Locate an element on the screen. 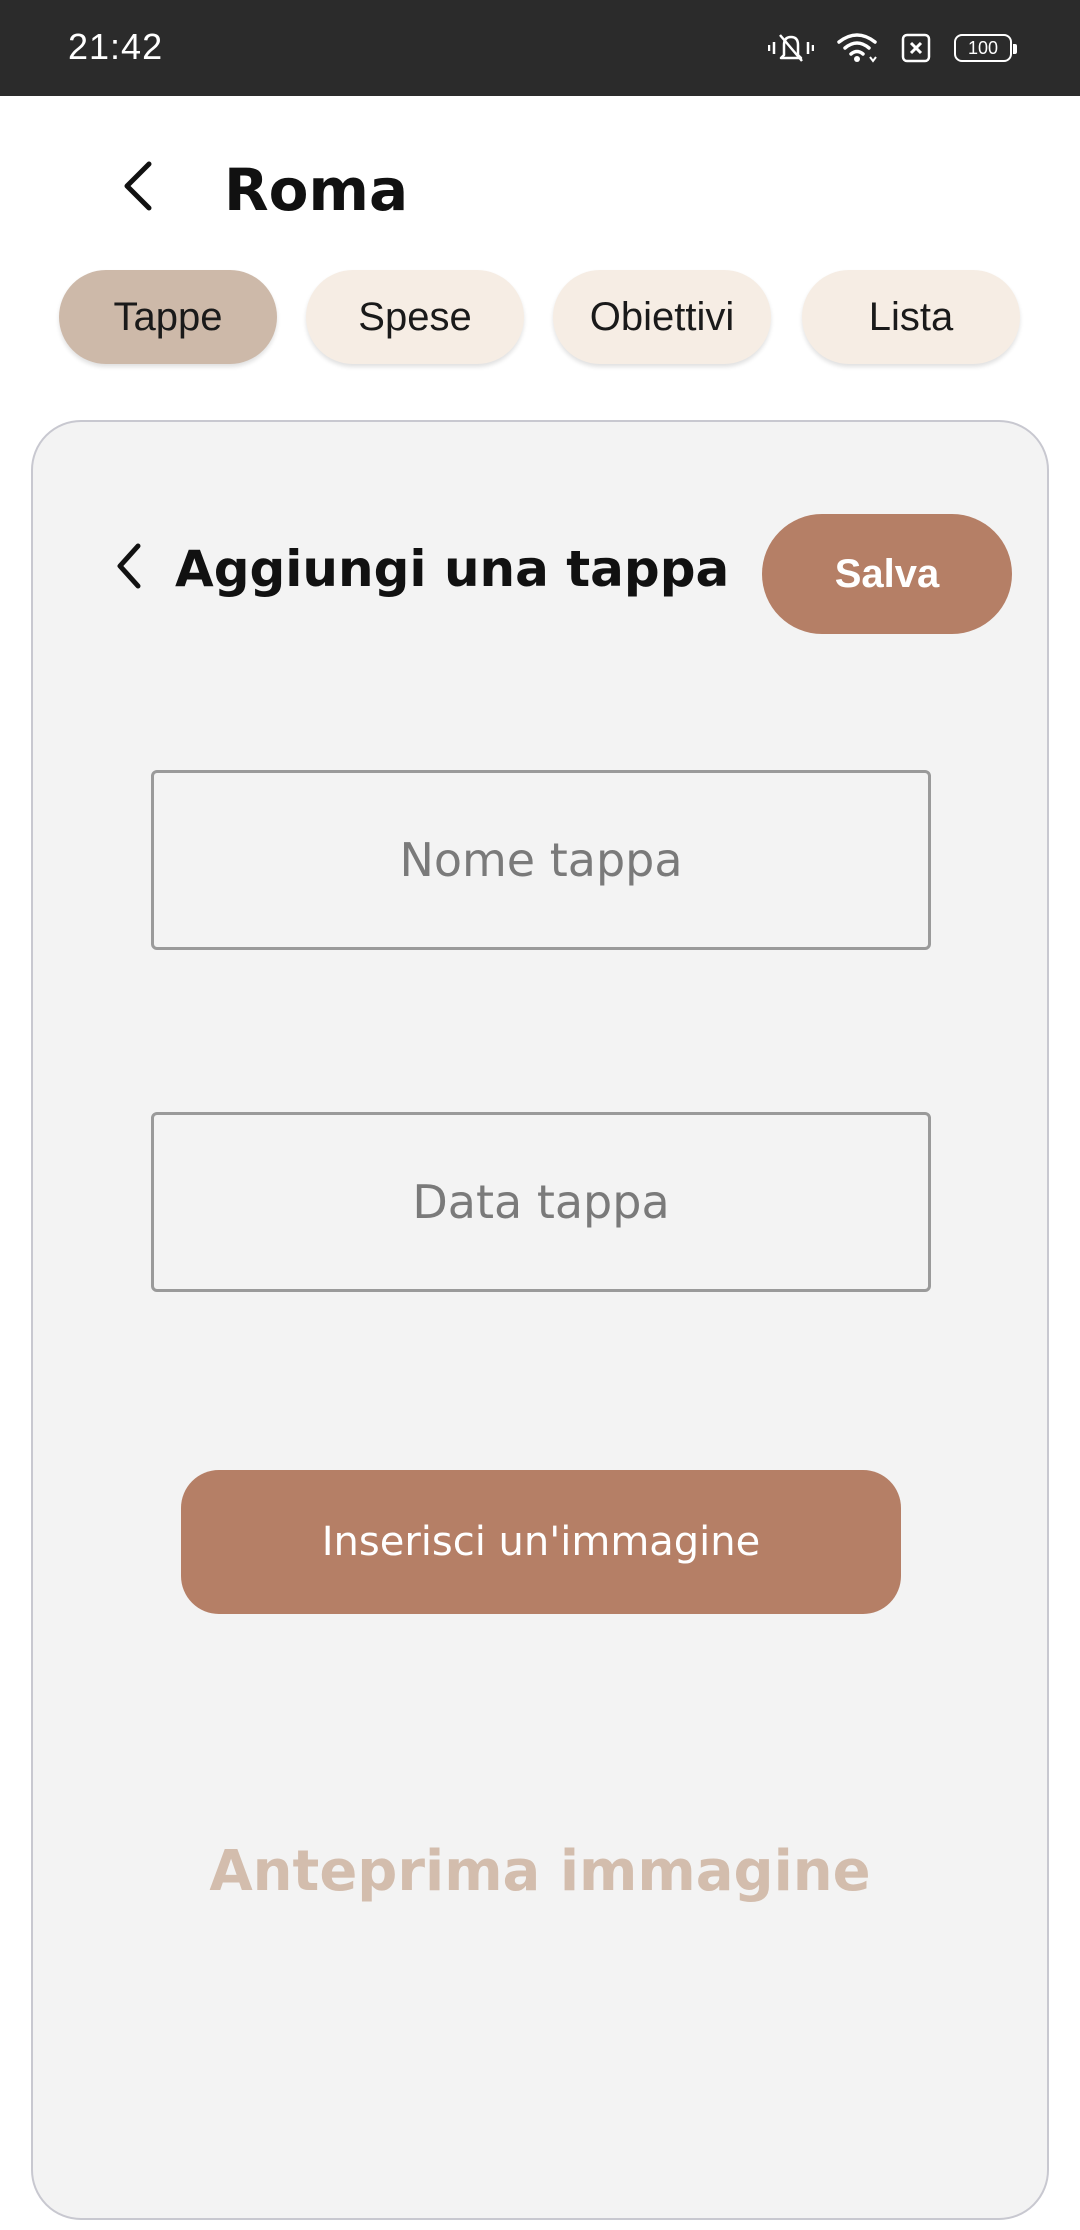 The width and height of the screenshot is (1080, 2230). page-title: Roma is located at coordinates (316, 190).